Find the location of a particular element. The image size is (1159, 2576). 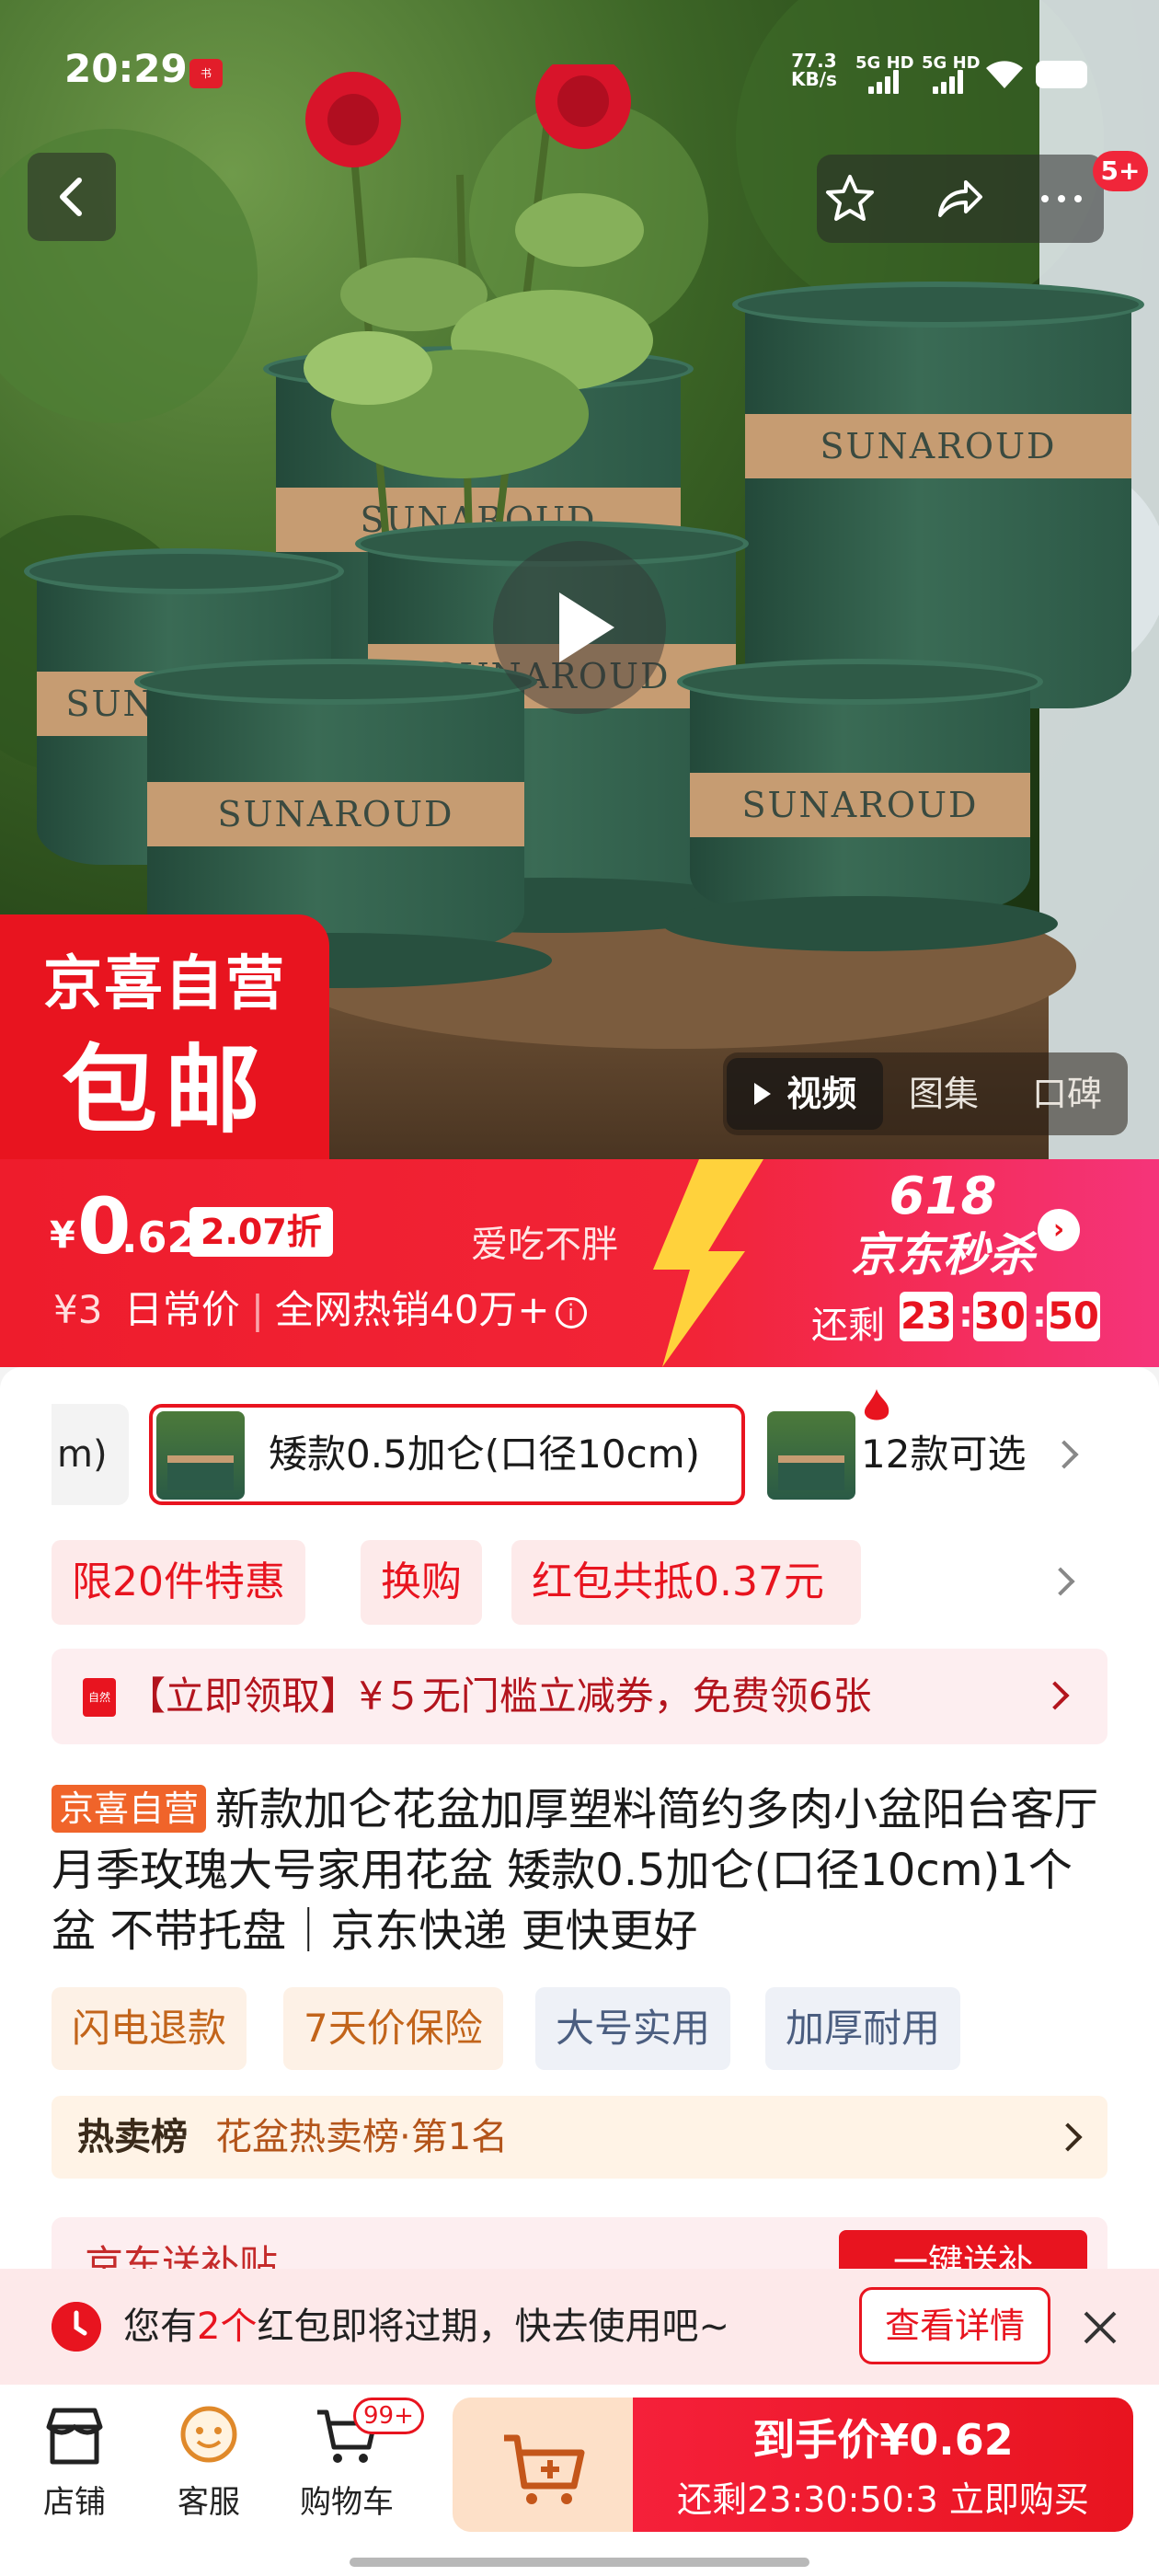

play-small-icon is located at coordinates (762, 1094).